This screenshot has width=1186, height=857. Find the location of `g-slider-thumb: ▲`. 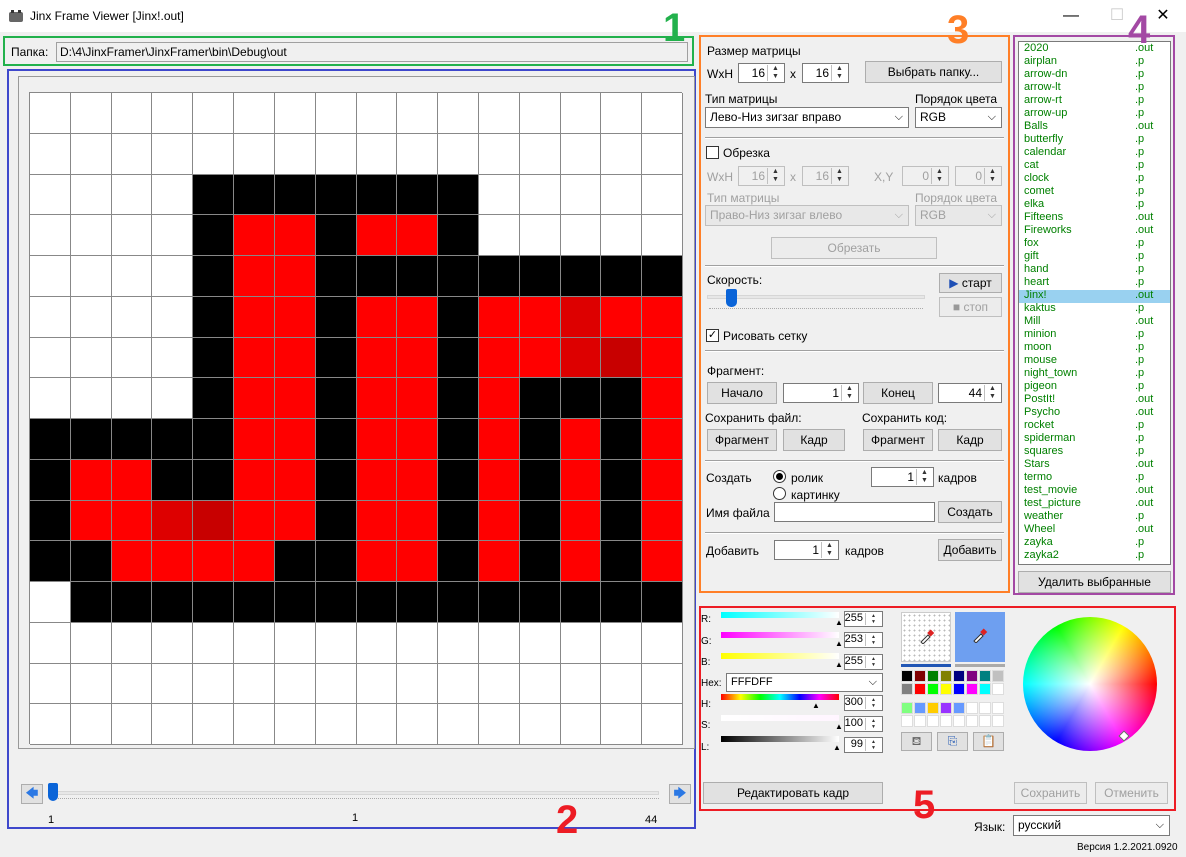

g-slider-thumb: ▲ is located at coordinates (839, 643).